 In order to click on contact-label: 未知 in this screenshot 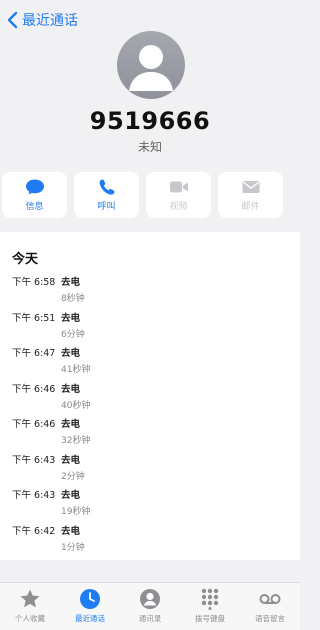, I will do `click(149, 147)`.